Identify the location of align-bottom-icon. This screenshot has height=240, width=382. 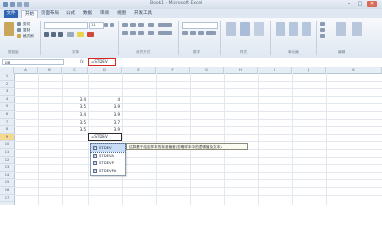
(141, 25).